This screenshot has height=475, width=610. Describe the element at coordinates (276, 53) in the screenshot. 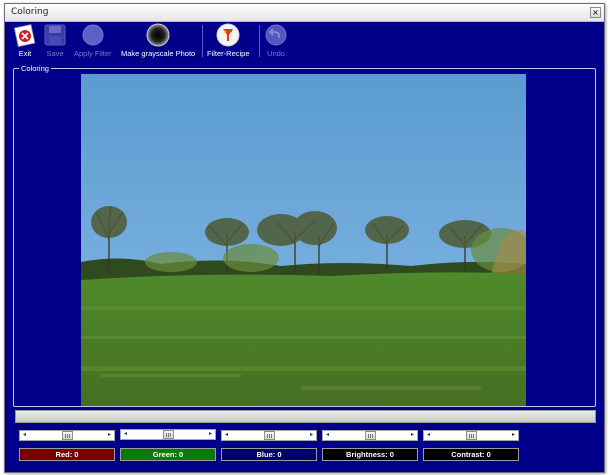

I see `undo-label: Undo` at that location.